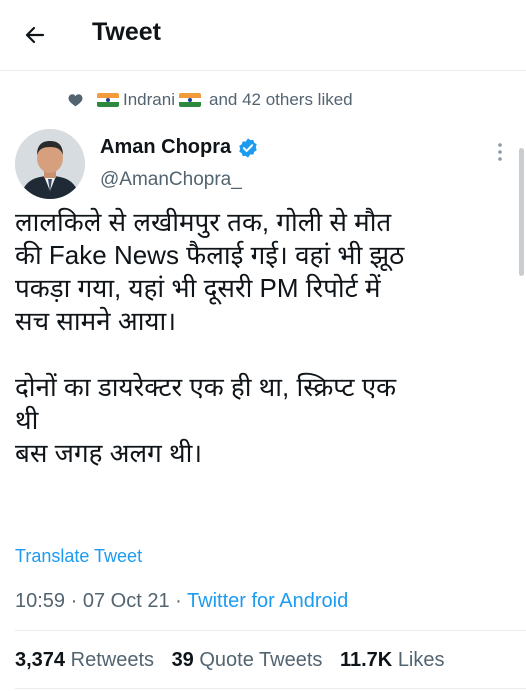  I want to click on more-options-button, so click(500, 152).